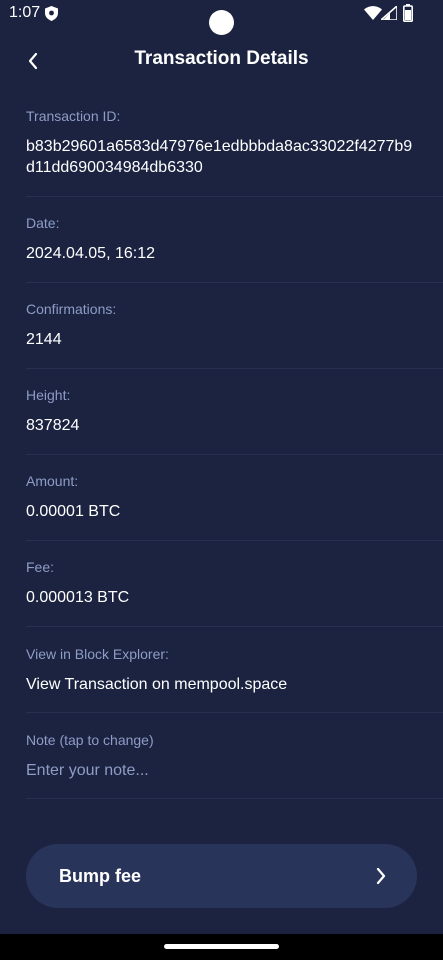 The height and width of the screenshot is (960, 443). I want to click on battery-icon, so click(408, 15).